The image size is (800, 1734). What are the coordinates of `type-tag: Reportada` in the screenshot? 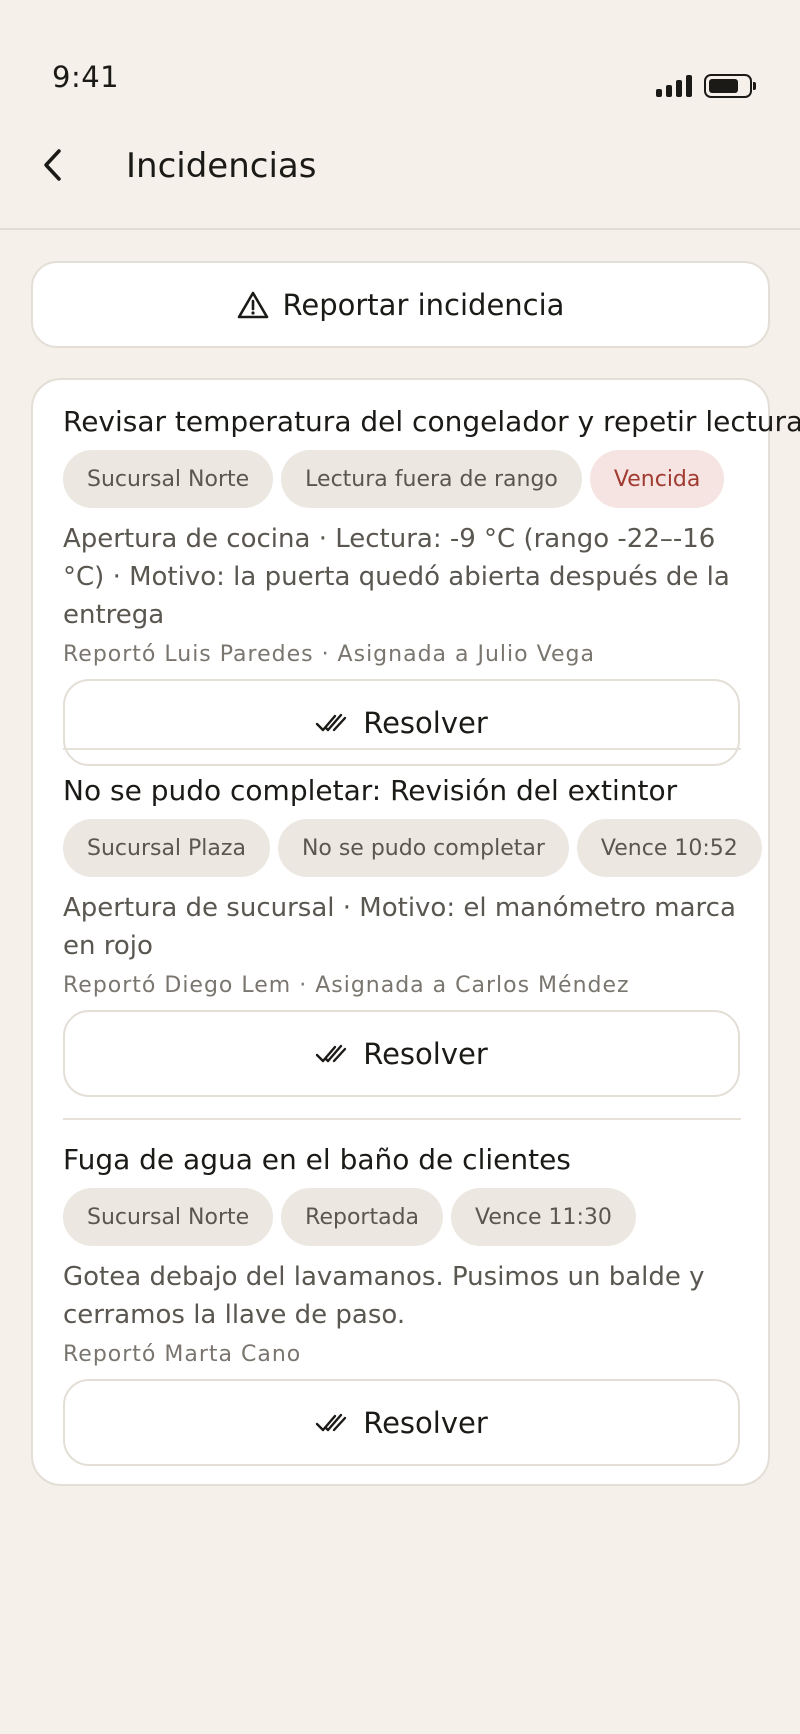 It's located at (362, 1217).